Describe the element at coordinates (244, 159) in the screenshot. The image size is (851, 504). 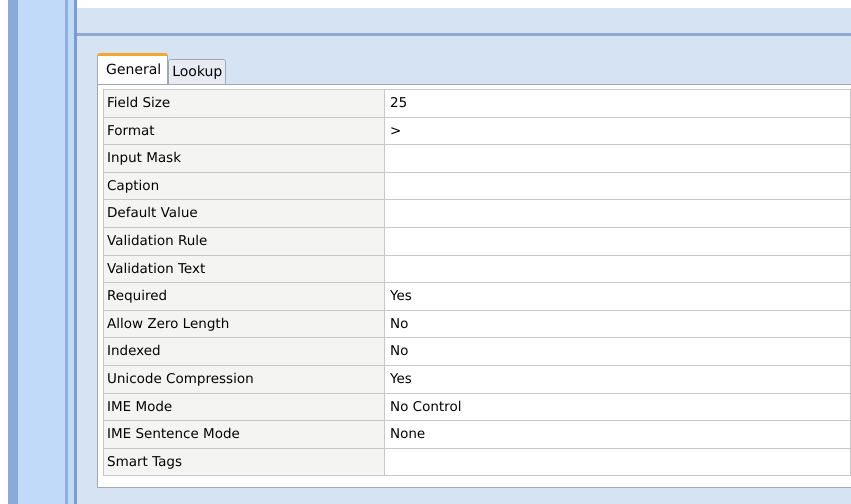
I see `property-name: Input Mask` at that location.